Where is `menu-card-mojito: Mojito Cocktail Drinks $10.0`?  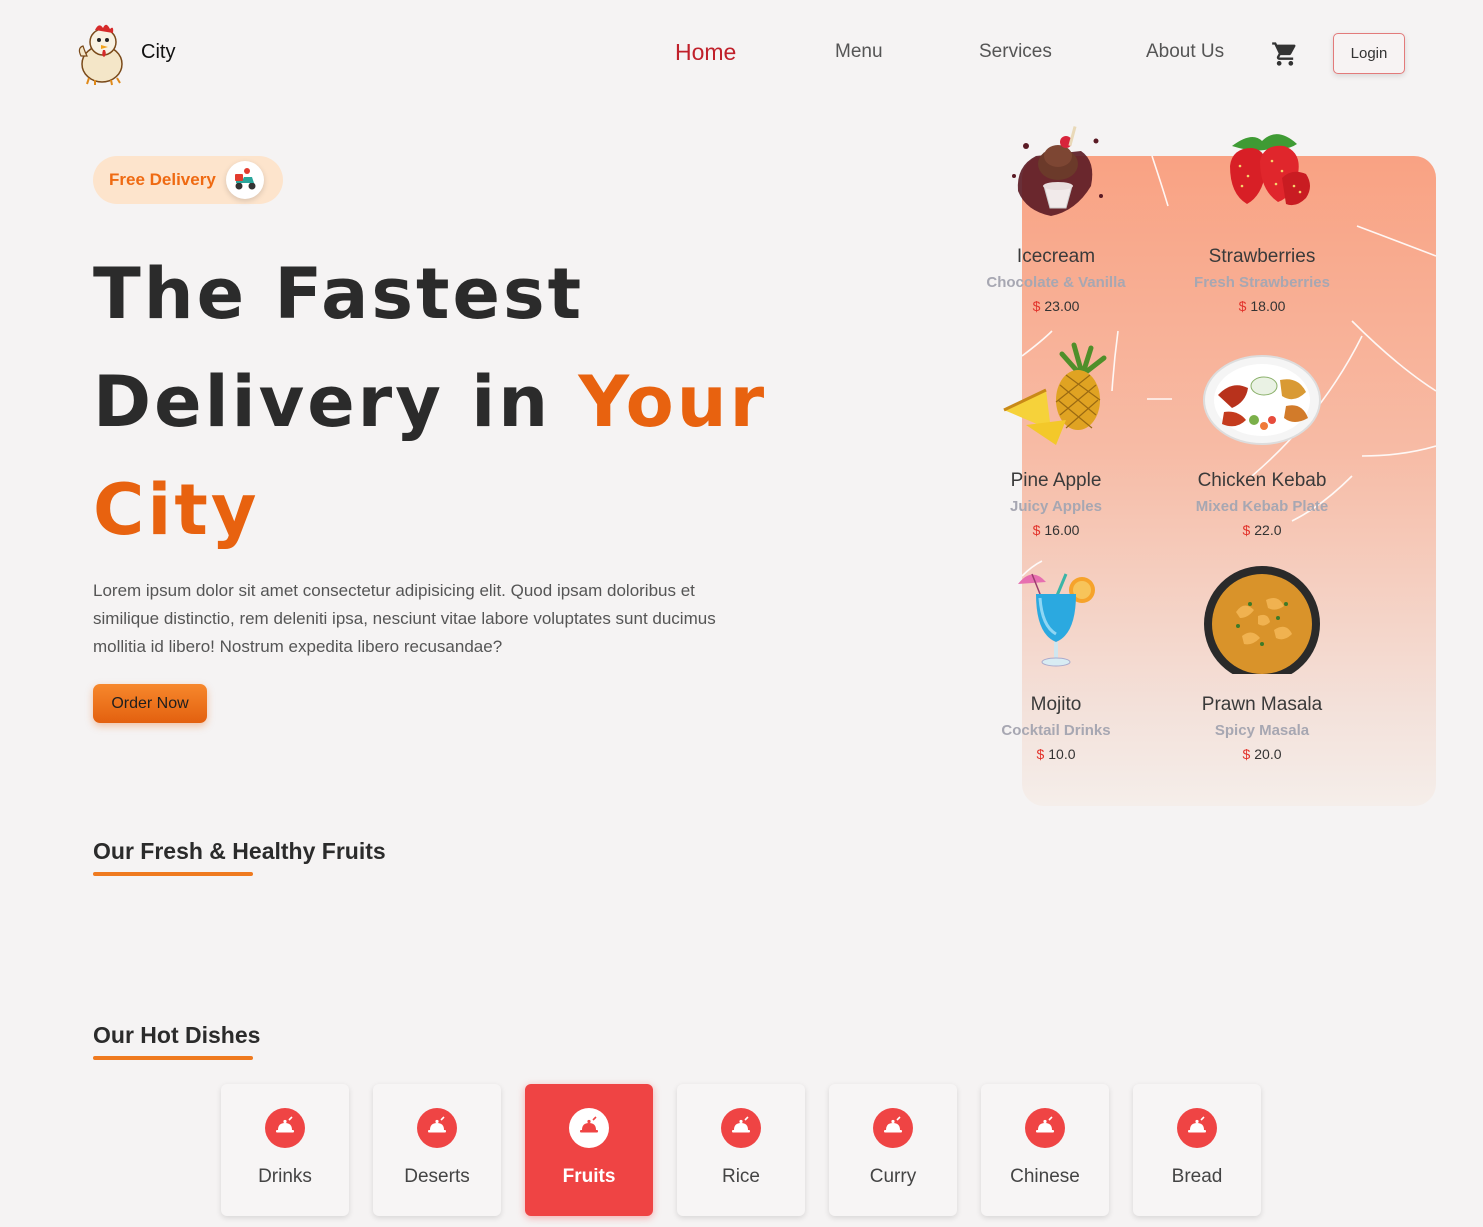
menu-card-mojito: Mojito Cocktail Drinks $10.0 is located at coordinates (1056, 670).